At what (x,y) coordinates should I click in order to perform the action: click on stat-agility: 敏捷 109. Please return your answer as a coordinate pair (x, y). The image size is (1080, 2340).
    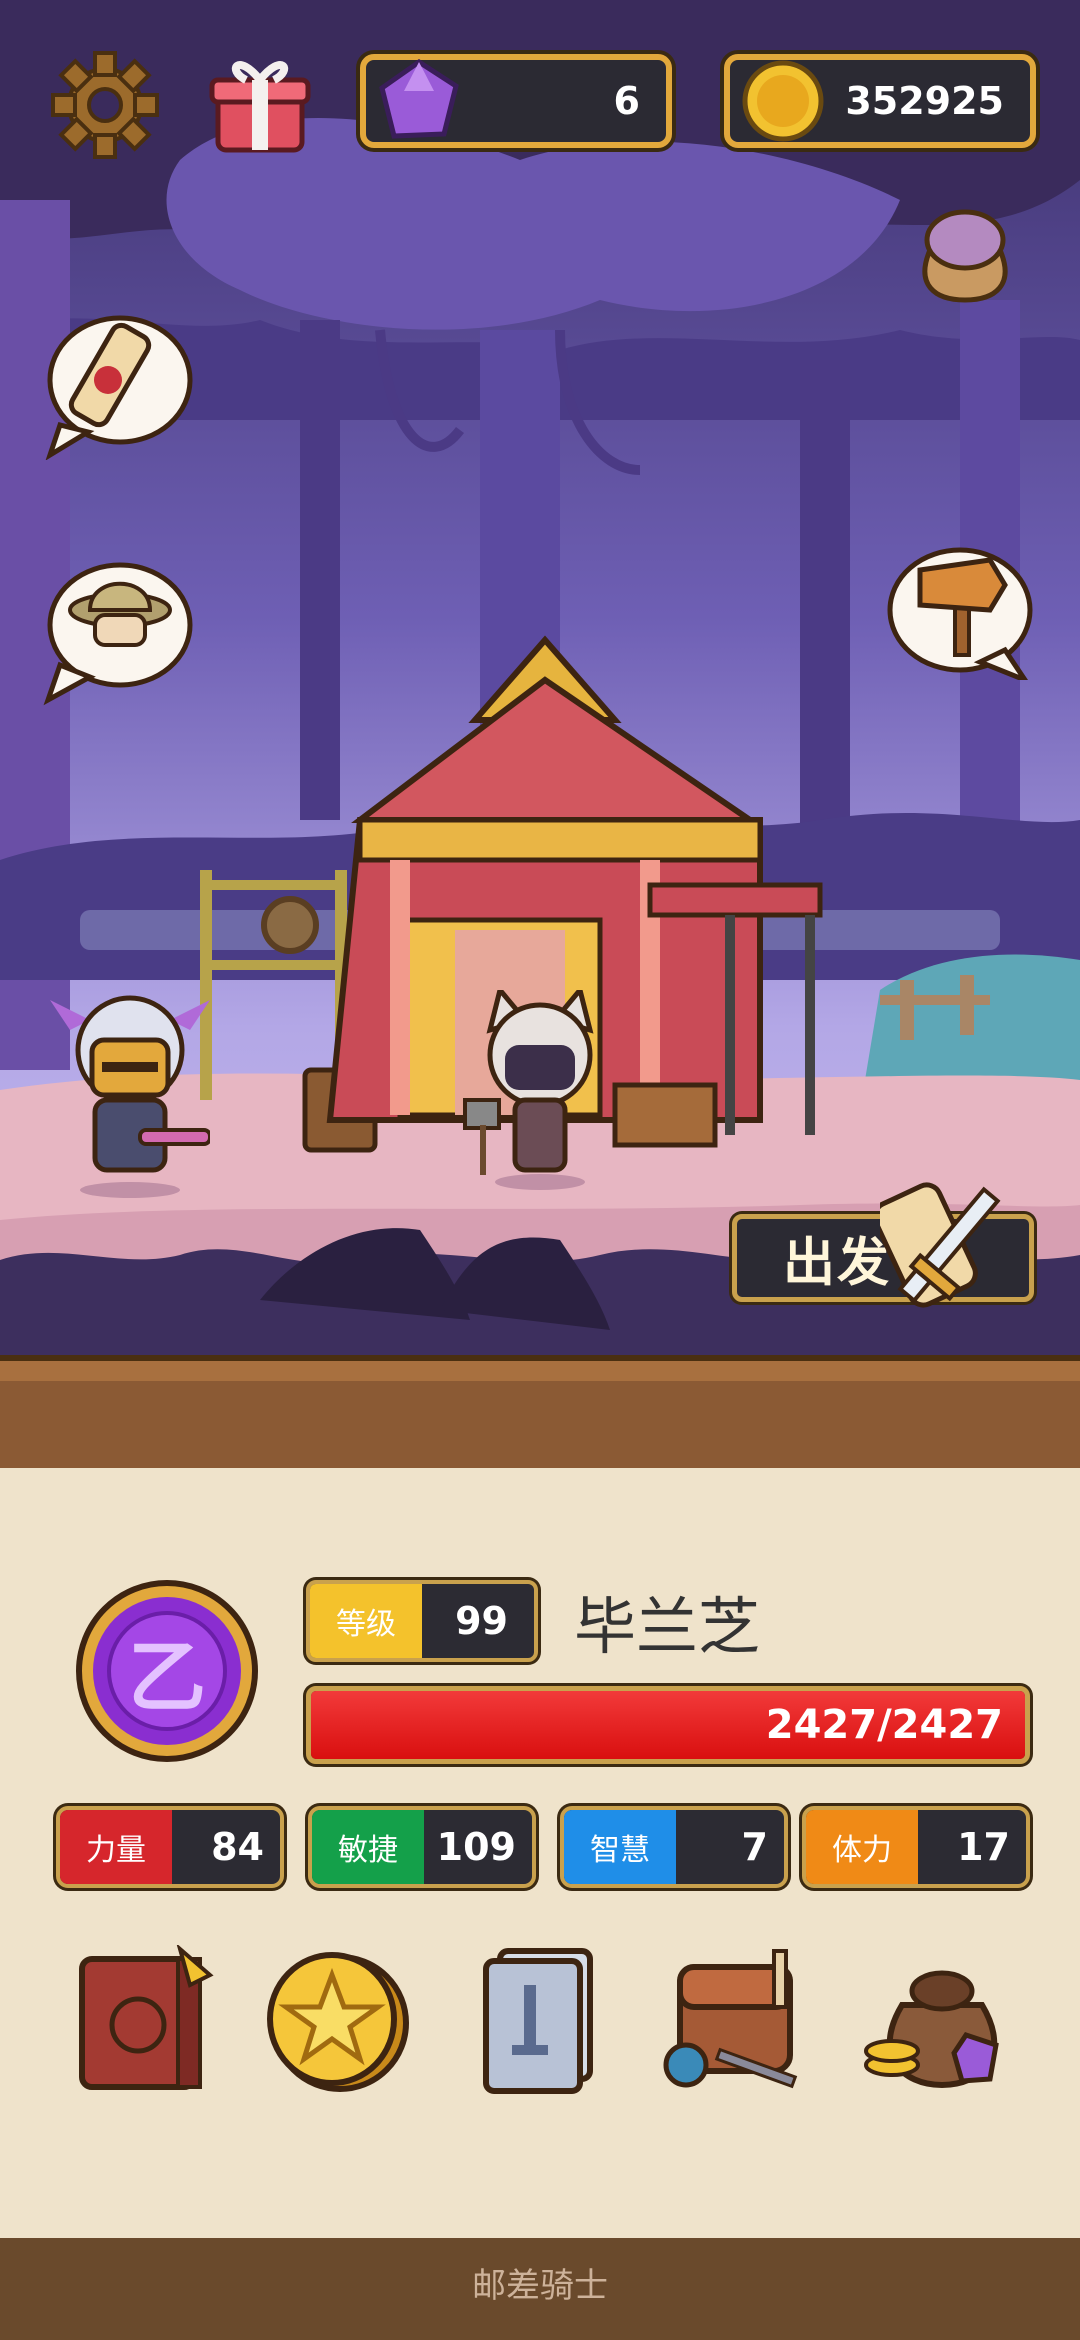
    Looking at the image, I should click on (422, 1847).